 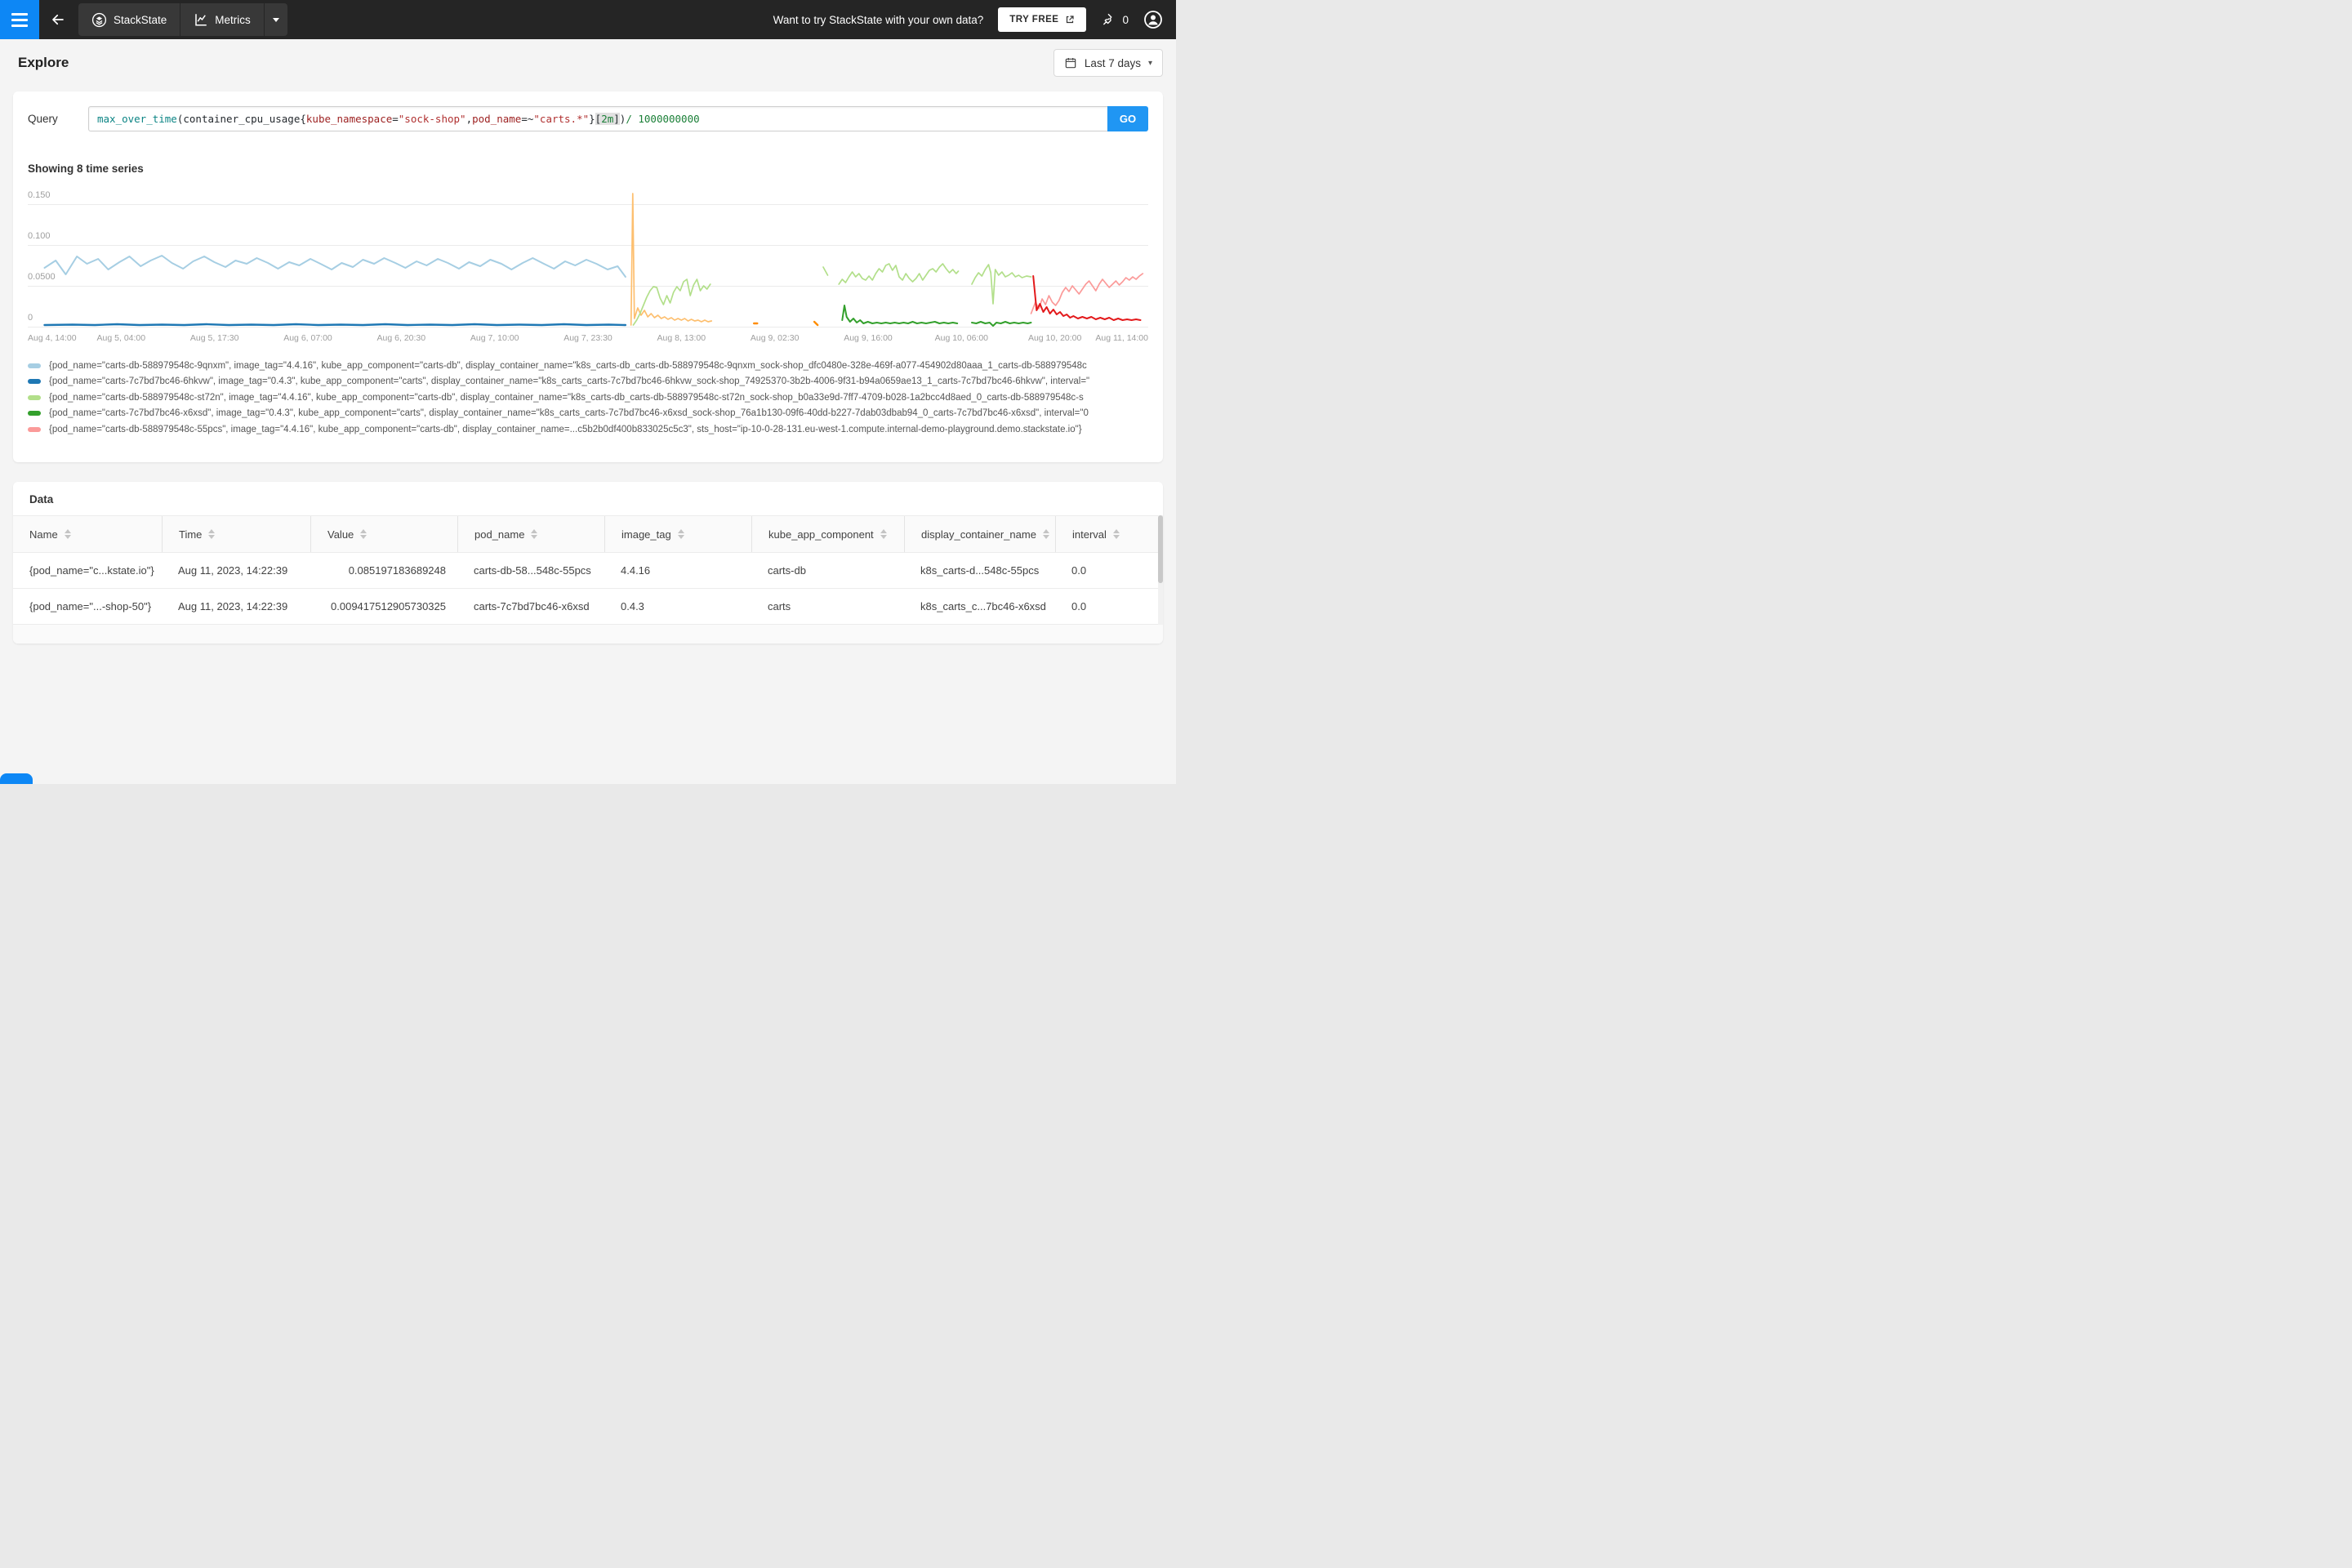 What do you see at coordinates (592, 119) in the screenshot?
I see `query-token: }` at bounding box center [592, 119].